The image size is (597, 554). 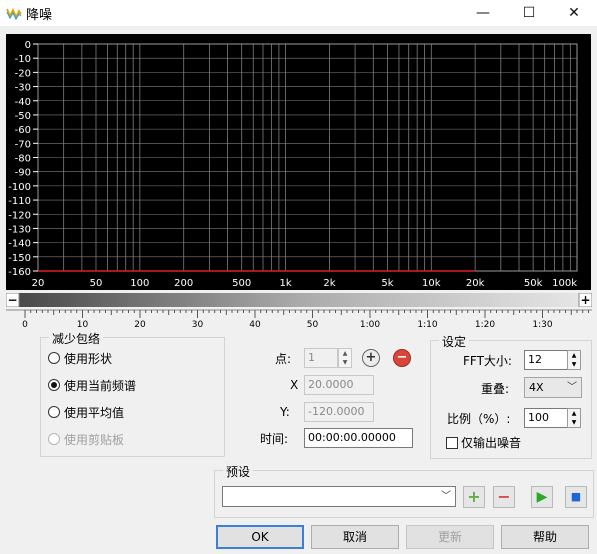 What do you see at coordinates (487, 361) in the screenshot?
I see `fft-label: FFT大小:` at bounding box center [487, 361].